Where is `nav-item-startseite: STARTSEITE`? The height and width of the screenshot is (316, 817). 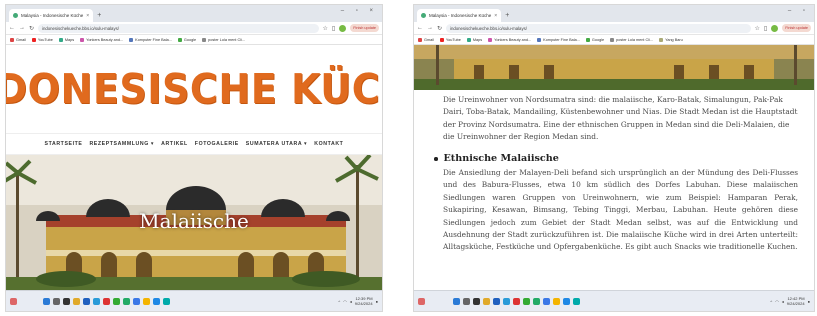
nav-item-startseite: STARTSEITE is located at coordinates (64, 144).